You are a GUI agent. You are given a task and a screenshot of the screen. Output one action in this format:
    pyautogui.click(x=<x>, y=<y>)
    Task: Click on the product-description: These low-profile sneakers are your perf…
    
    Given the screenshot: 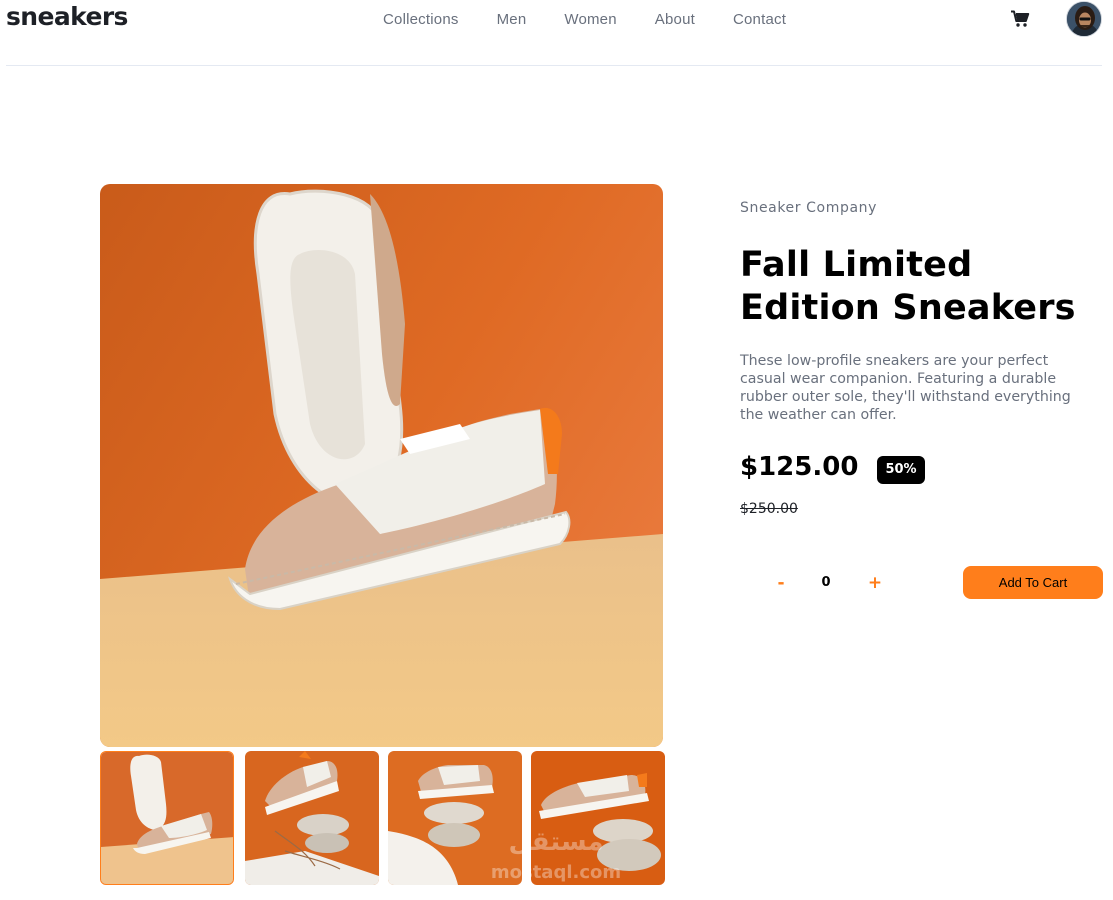 What is the action you would take?
    pyautogui.click(x=905, y=388)
    